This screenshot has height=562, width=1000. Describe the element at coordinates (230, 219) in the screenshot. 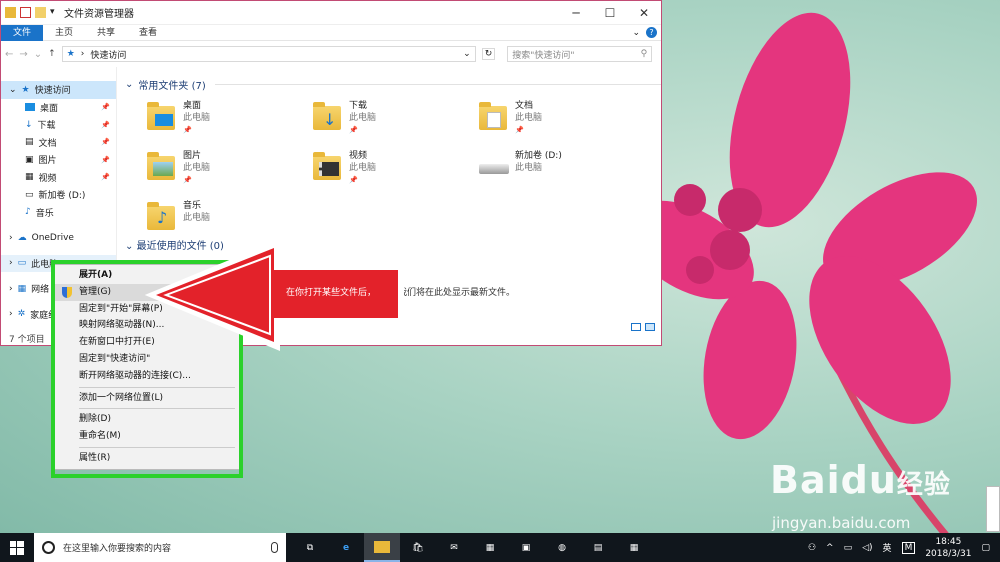

I see `tile-music: ♪ 音乐 此电脑` at that location.